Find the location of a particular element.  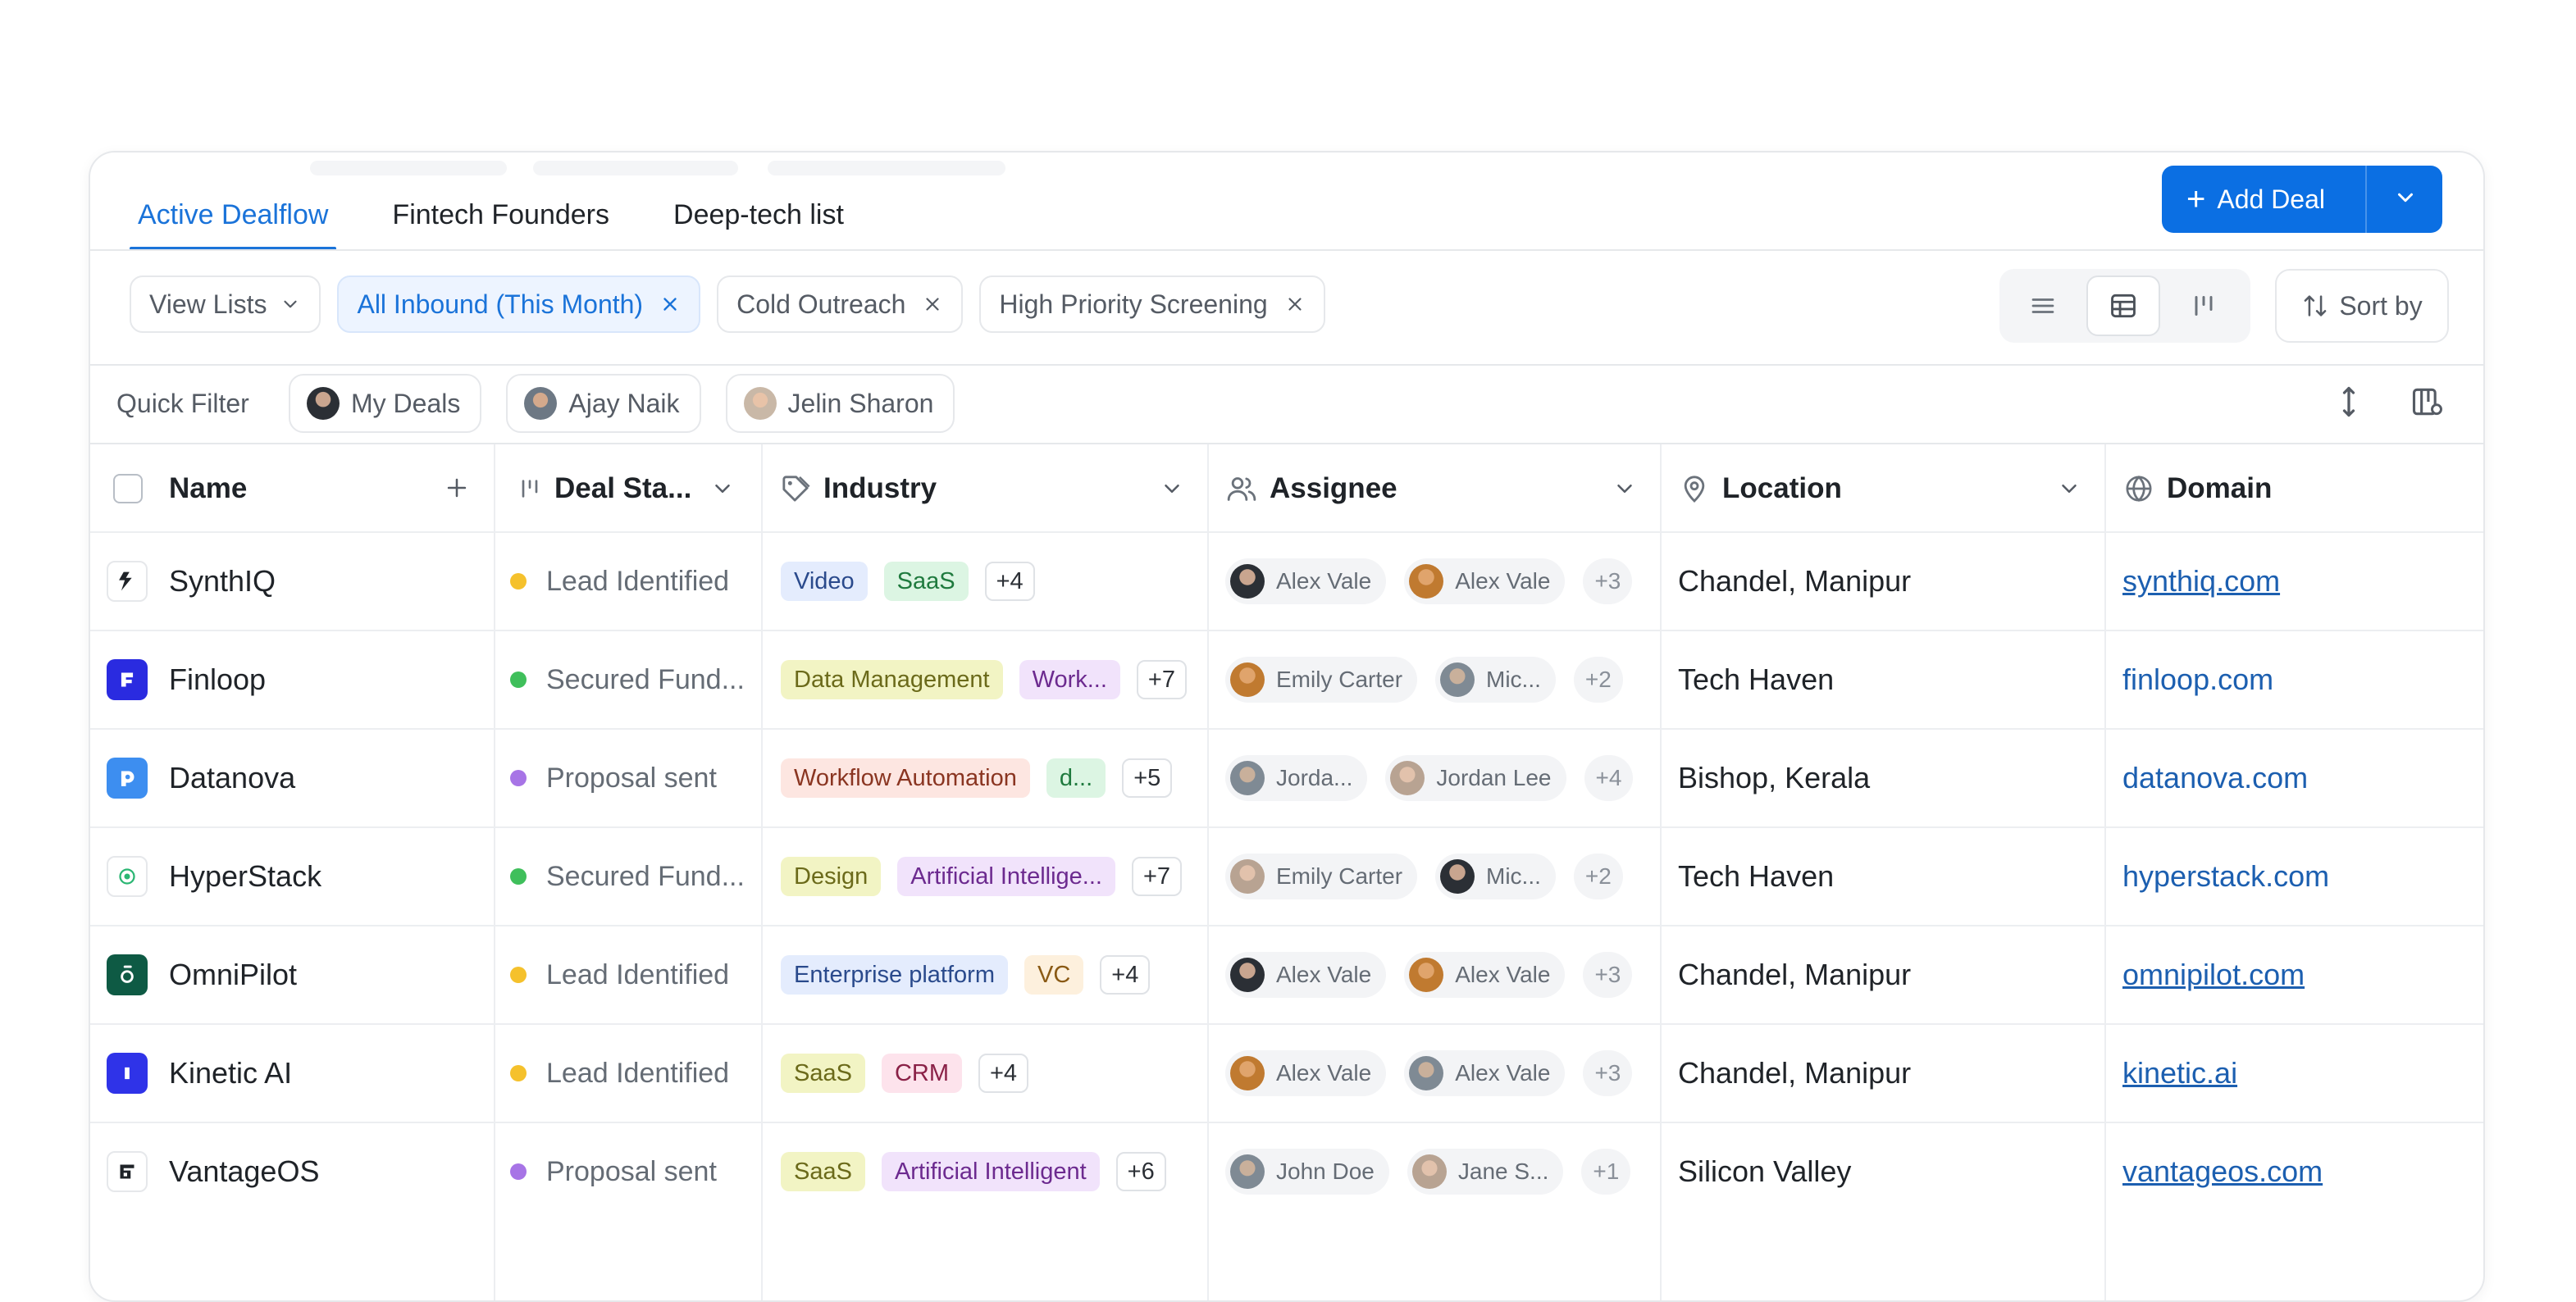

industry-cell: Video SaaS +4 is located at coordinates (994, 581).